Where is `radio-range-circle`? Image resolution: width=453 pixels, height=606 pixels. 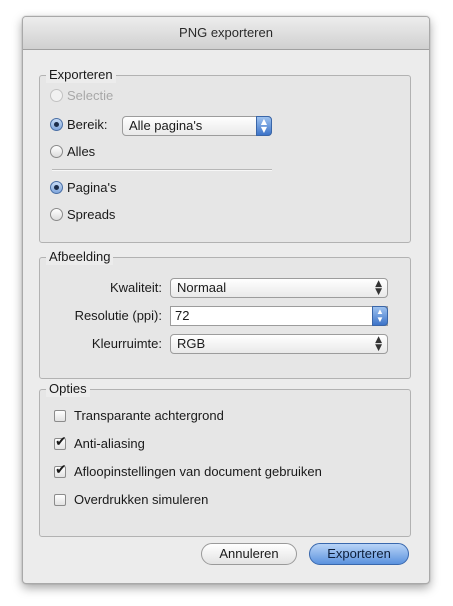 radio-range-circle is located at coordinates (56, 124).